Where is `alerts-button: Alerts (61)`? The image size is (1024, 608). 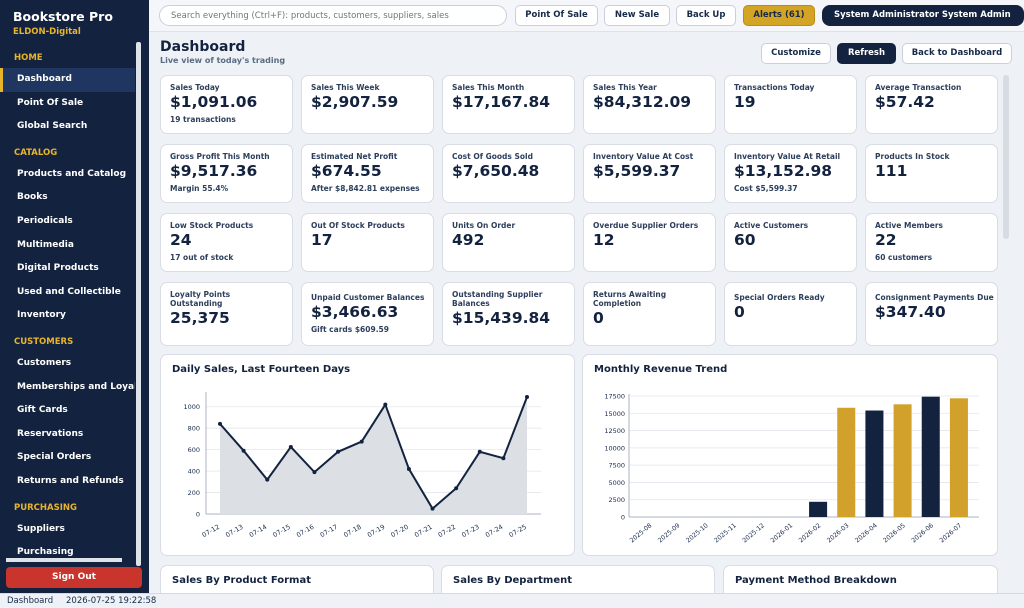
alerts-button: Alerts (61) is located at coordinates (779, 15).